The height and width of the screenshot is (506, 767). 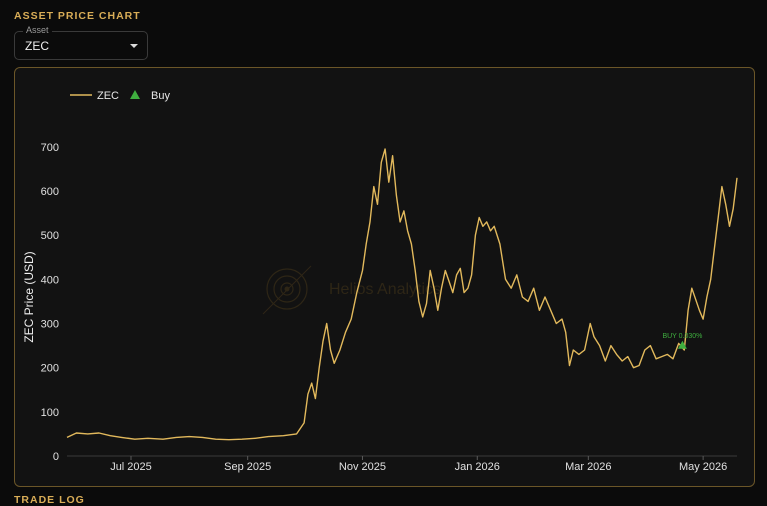 I want to click on chevron-down-icon, so click(x=134, y=46).